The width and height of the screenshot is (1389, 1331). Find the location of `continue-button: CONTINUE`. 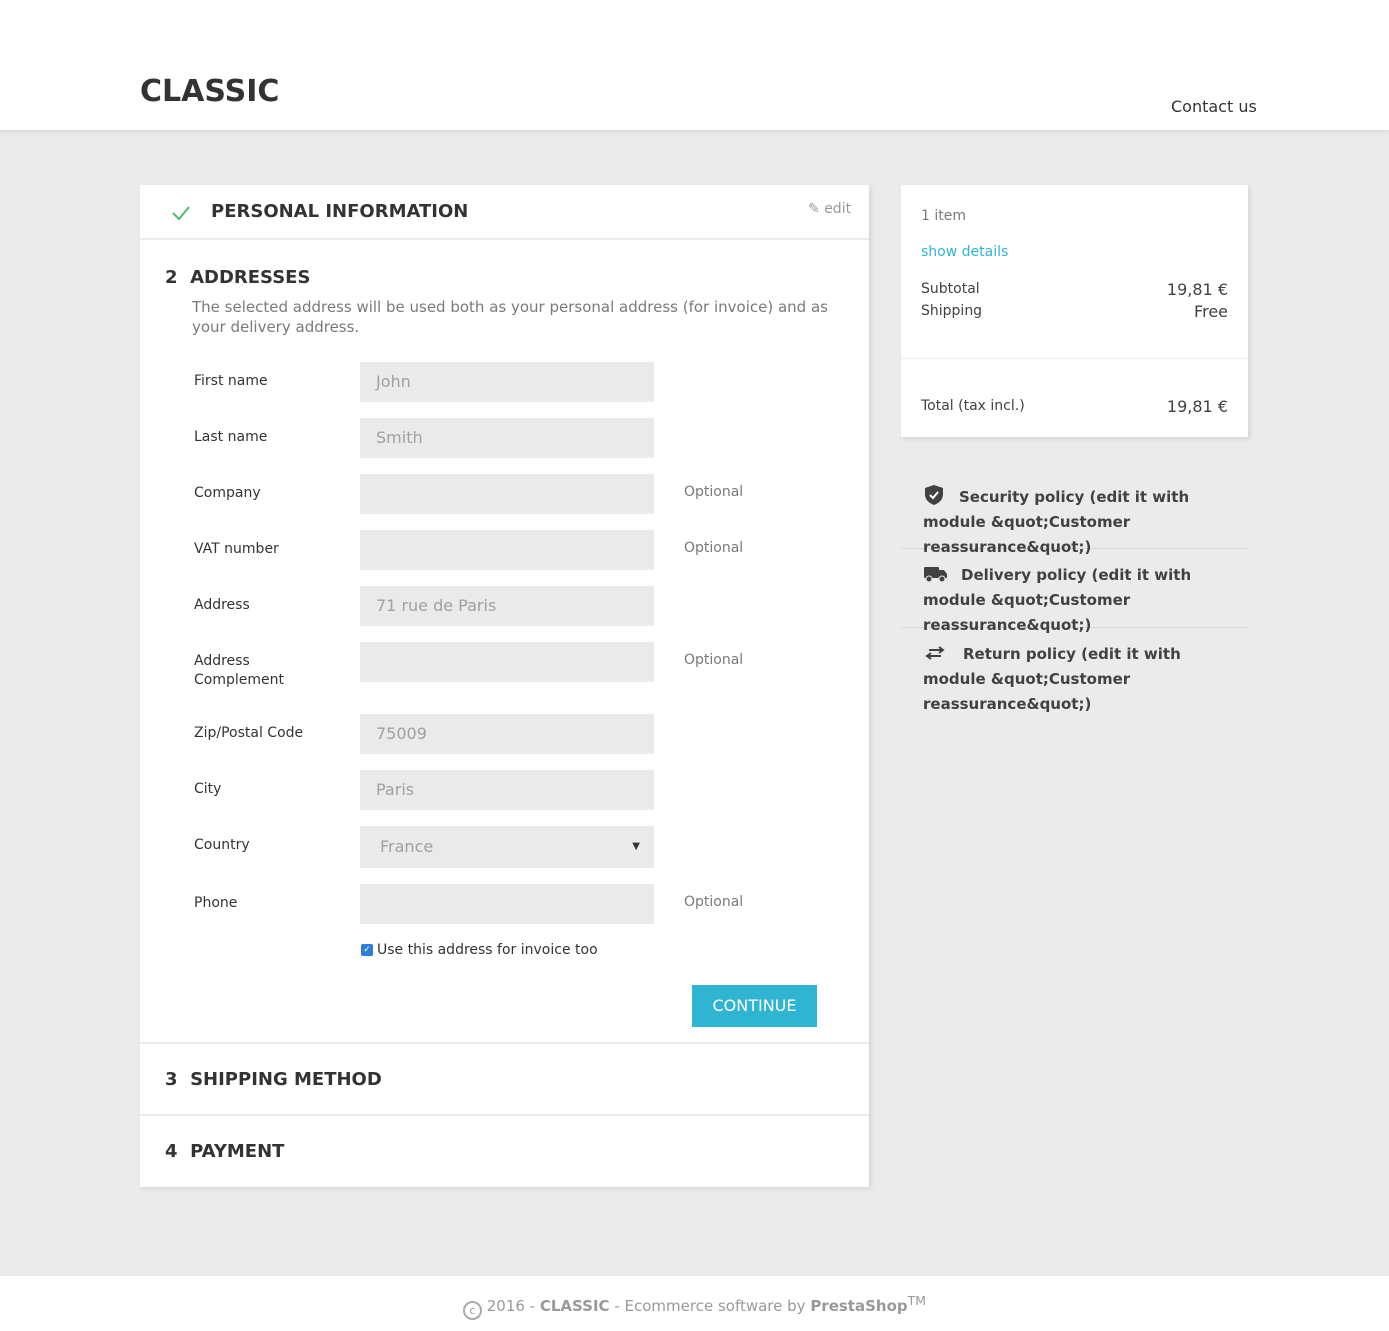

continue-button: CONTINUE is located at coordinates (754, 1006).